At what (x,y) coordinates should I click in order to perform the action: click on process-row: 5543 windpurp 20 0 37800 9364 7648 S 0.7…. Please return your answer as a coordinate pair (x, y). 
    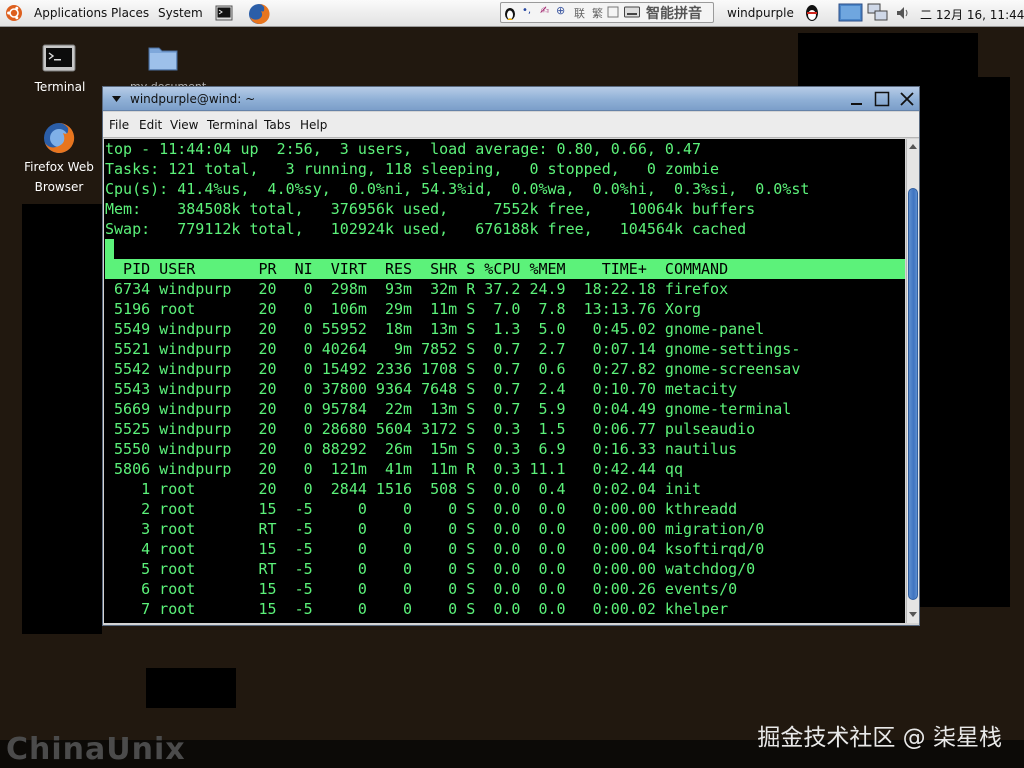
    Looking at the image, I should click on (421, 389).